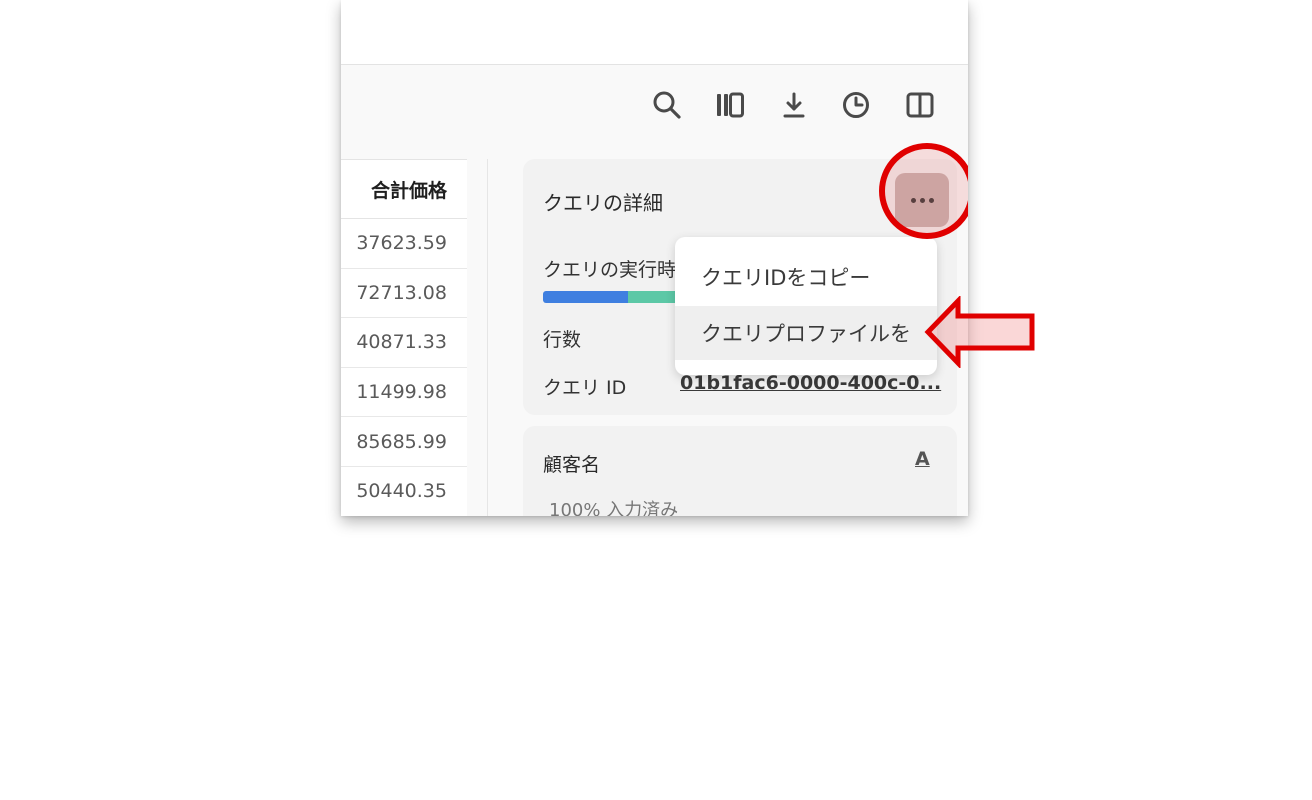 This screenshot has width=1312, height=800. Describe the element at coordinates (806, 277) in the screenshot. I see `menu-item-copy-query-id: クエリIDをコピー` at that location.